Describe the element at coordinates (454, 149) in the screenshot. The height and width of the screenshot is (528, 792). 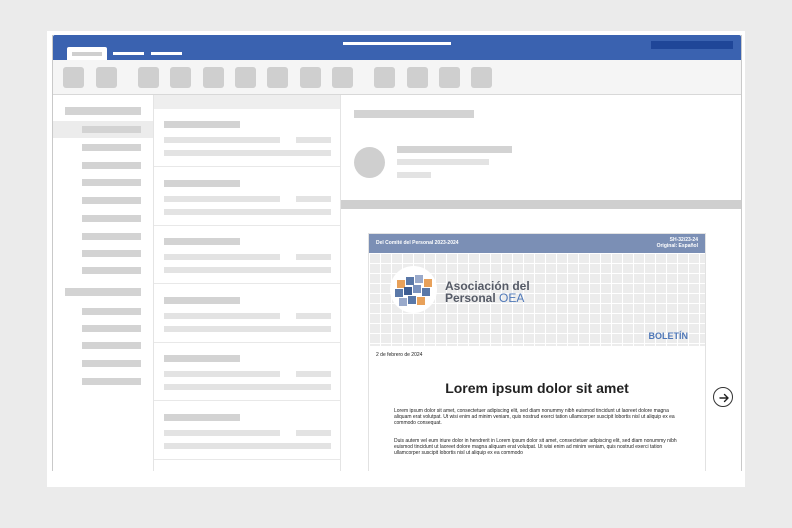
I see `sender-name-placeholder` at that location.